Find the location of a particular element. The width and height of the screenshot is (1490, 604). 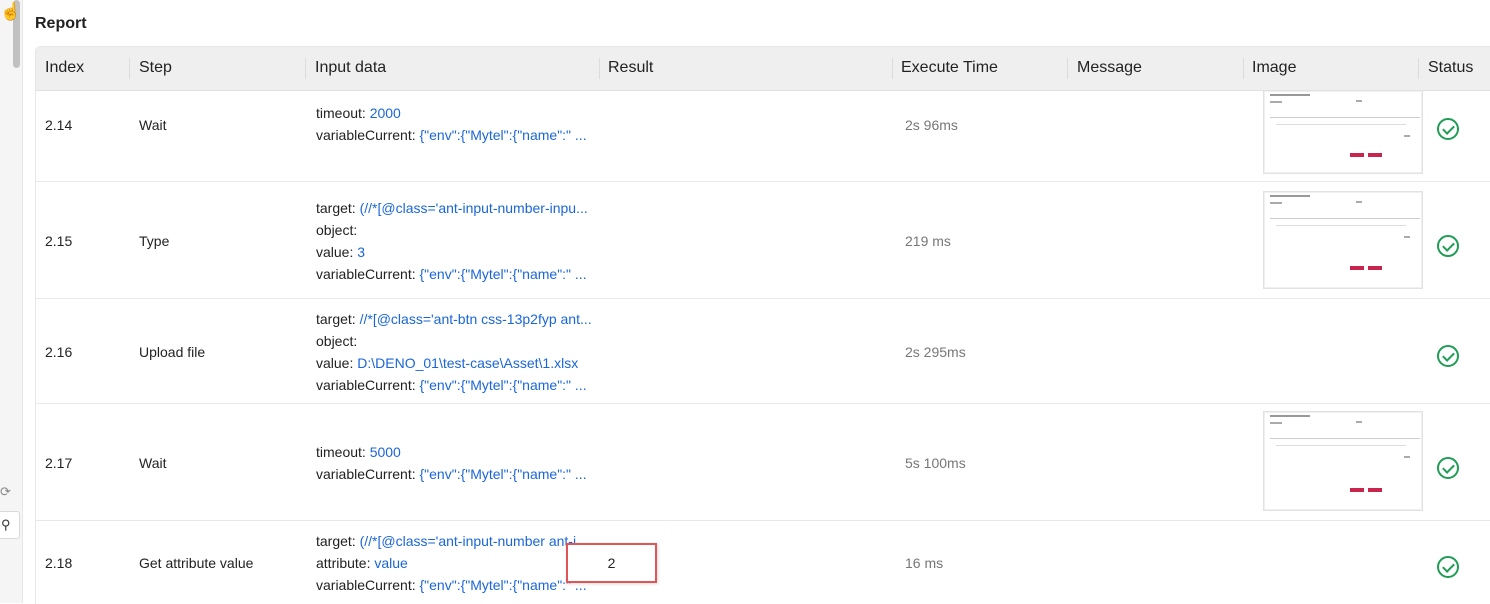

row-index: 2.17 is located at coordinates (59, 463).